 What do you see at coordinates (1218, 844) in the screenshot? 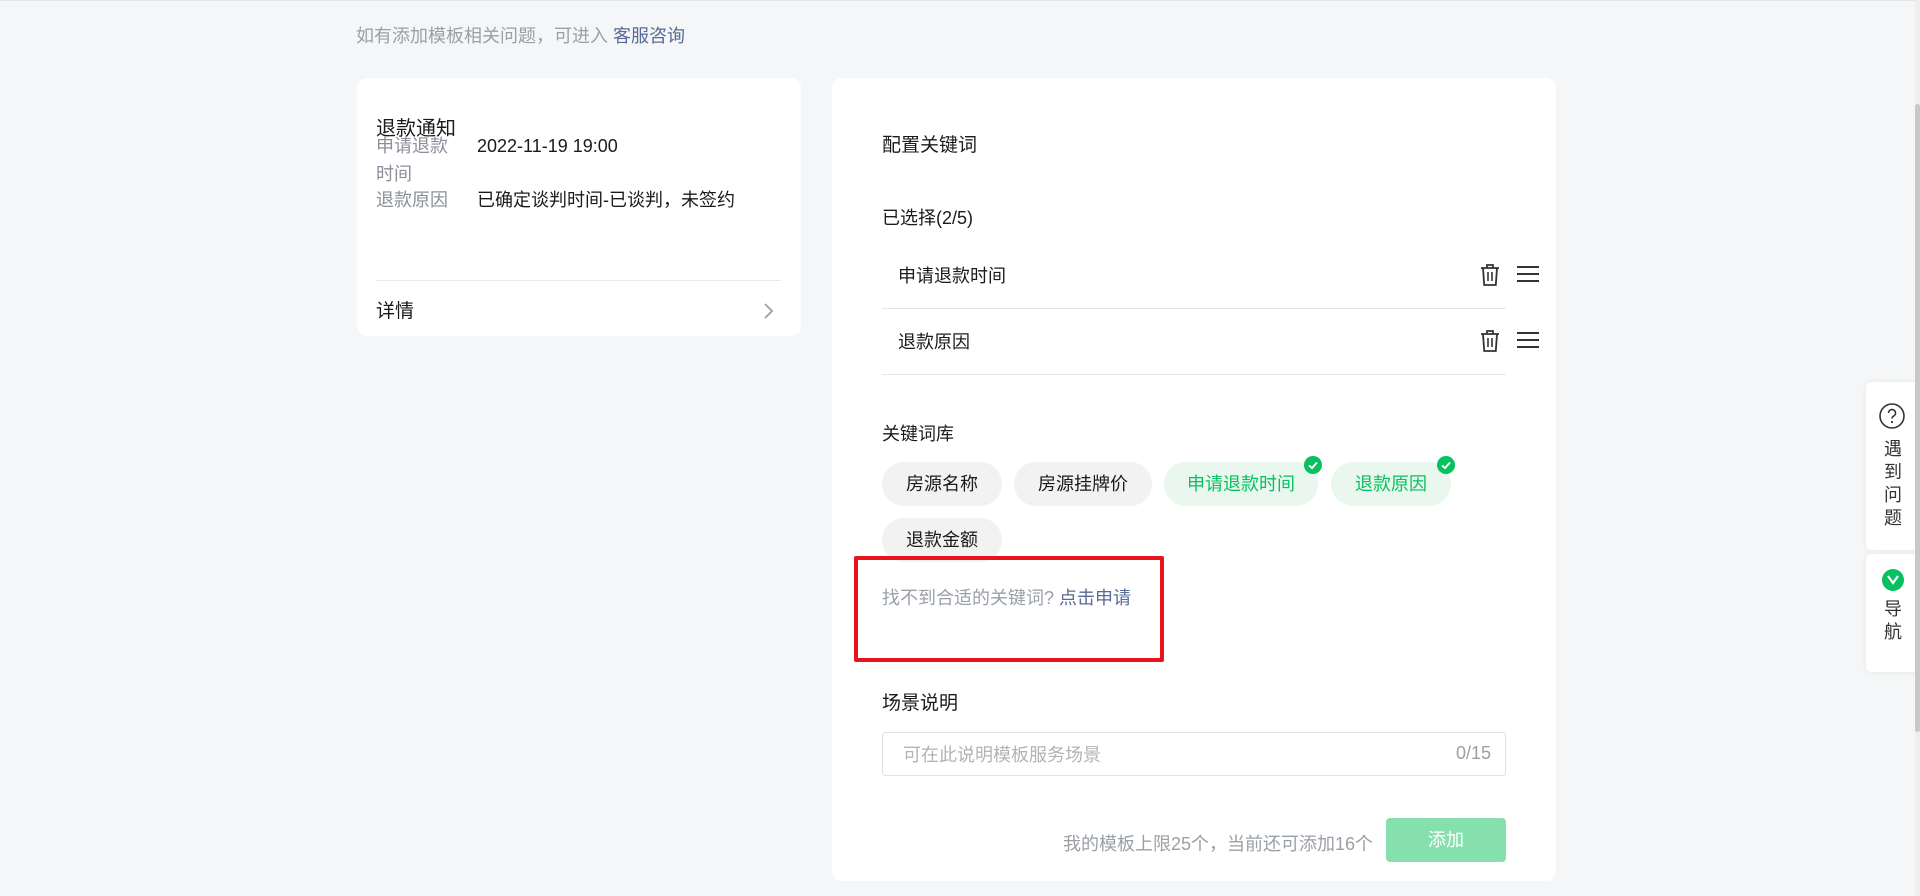
I see `template-limit-text: 我的模板上限25个，当前还可添加16个` at bounding box center [1218, 844].